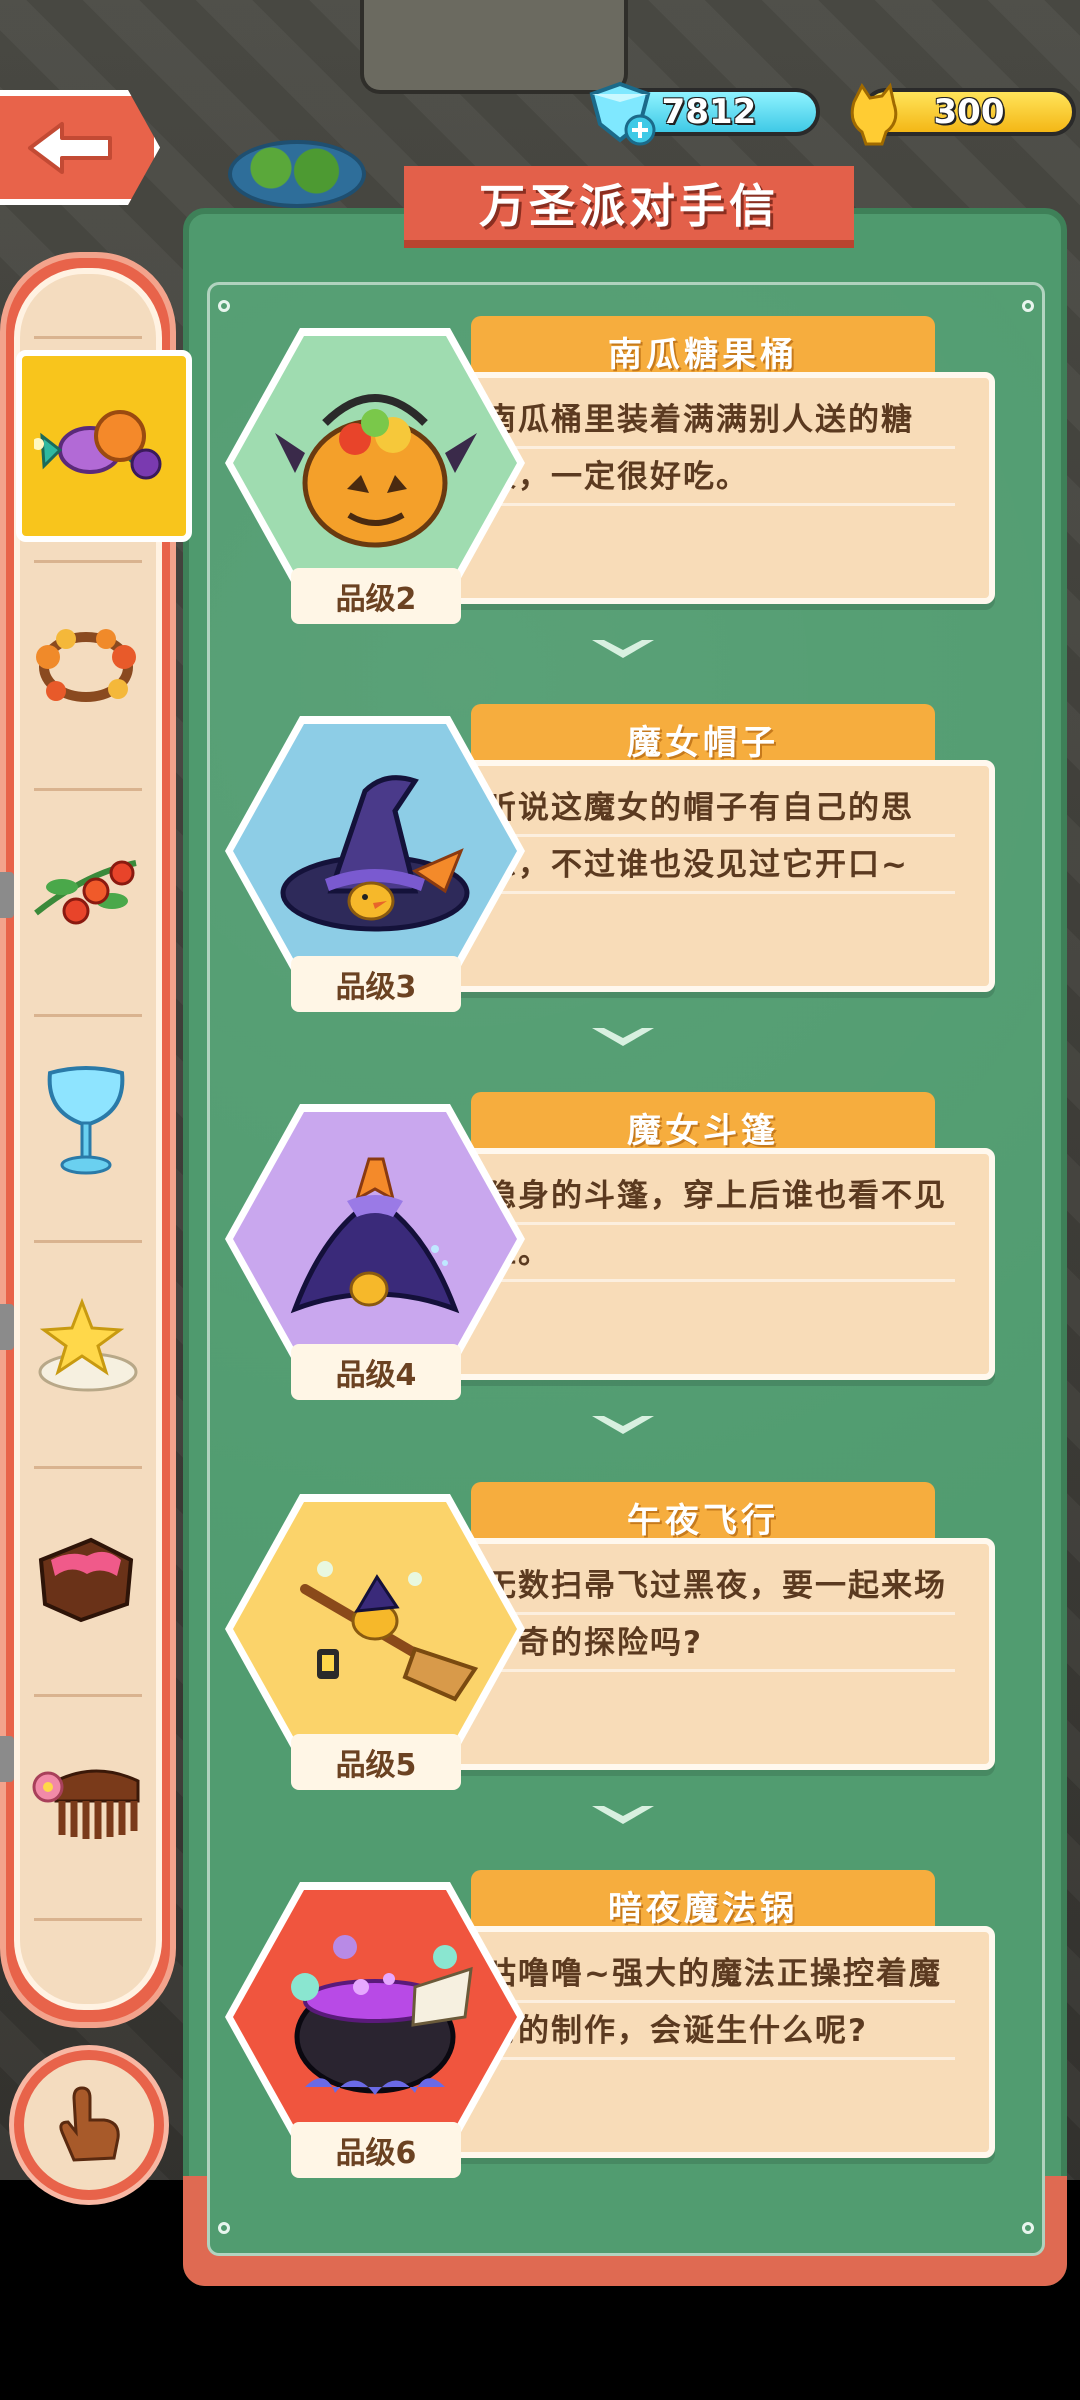 This screenshot has height=2400, width=1080. I want to click on item-description-box: 咕噜噜~强大的魔法正操控着魔药的制作，会诞生什么呢?, so click(720, 2042).